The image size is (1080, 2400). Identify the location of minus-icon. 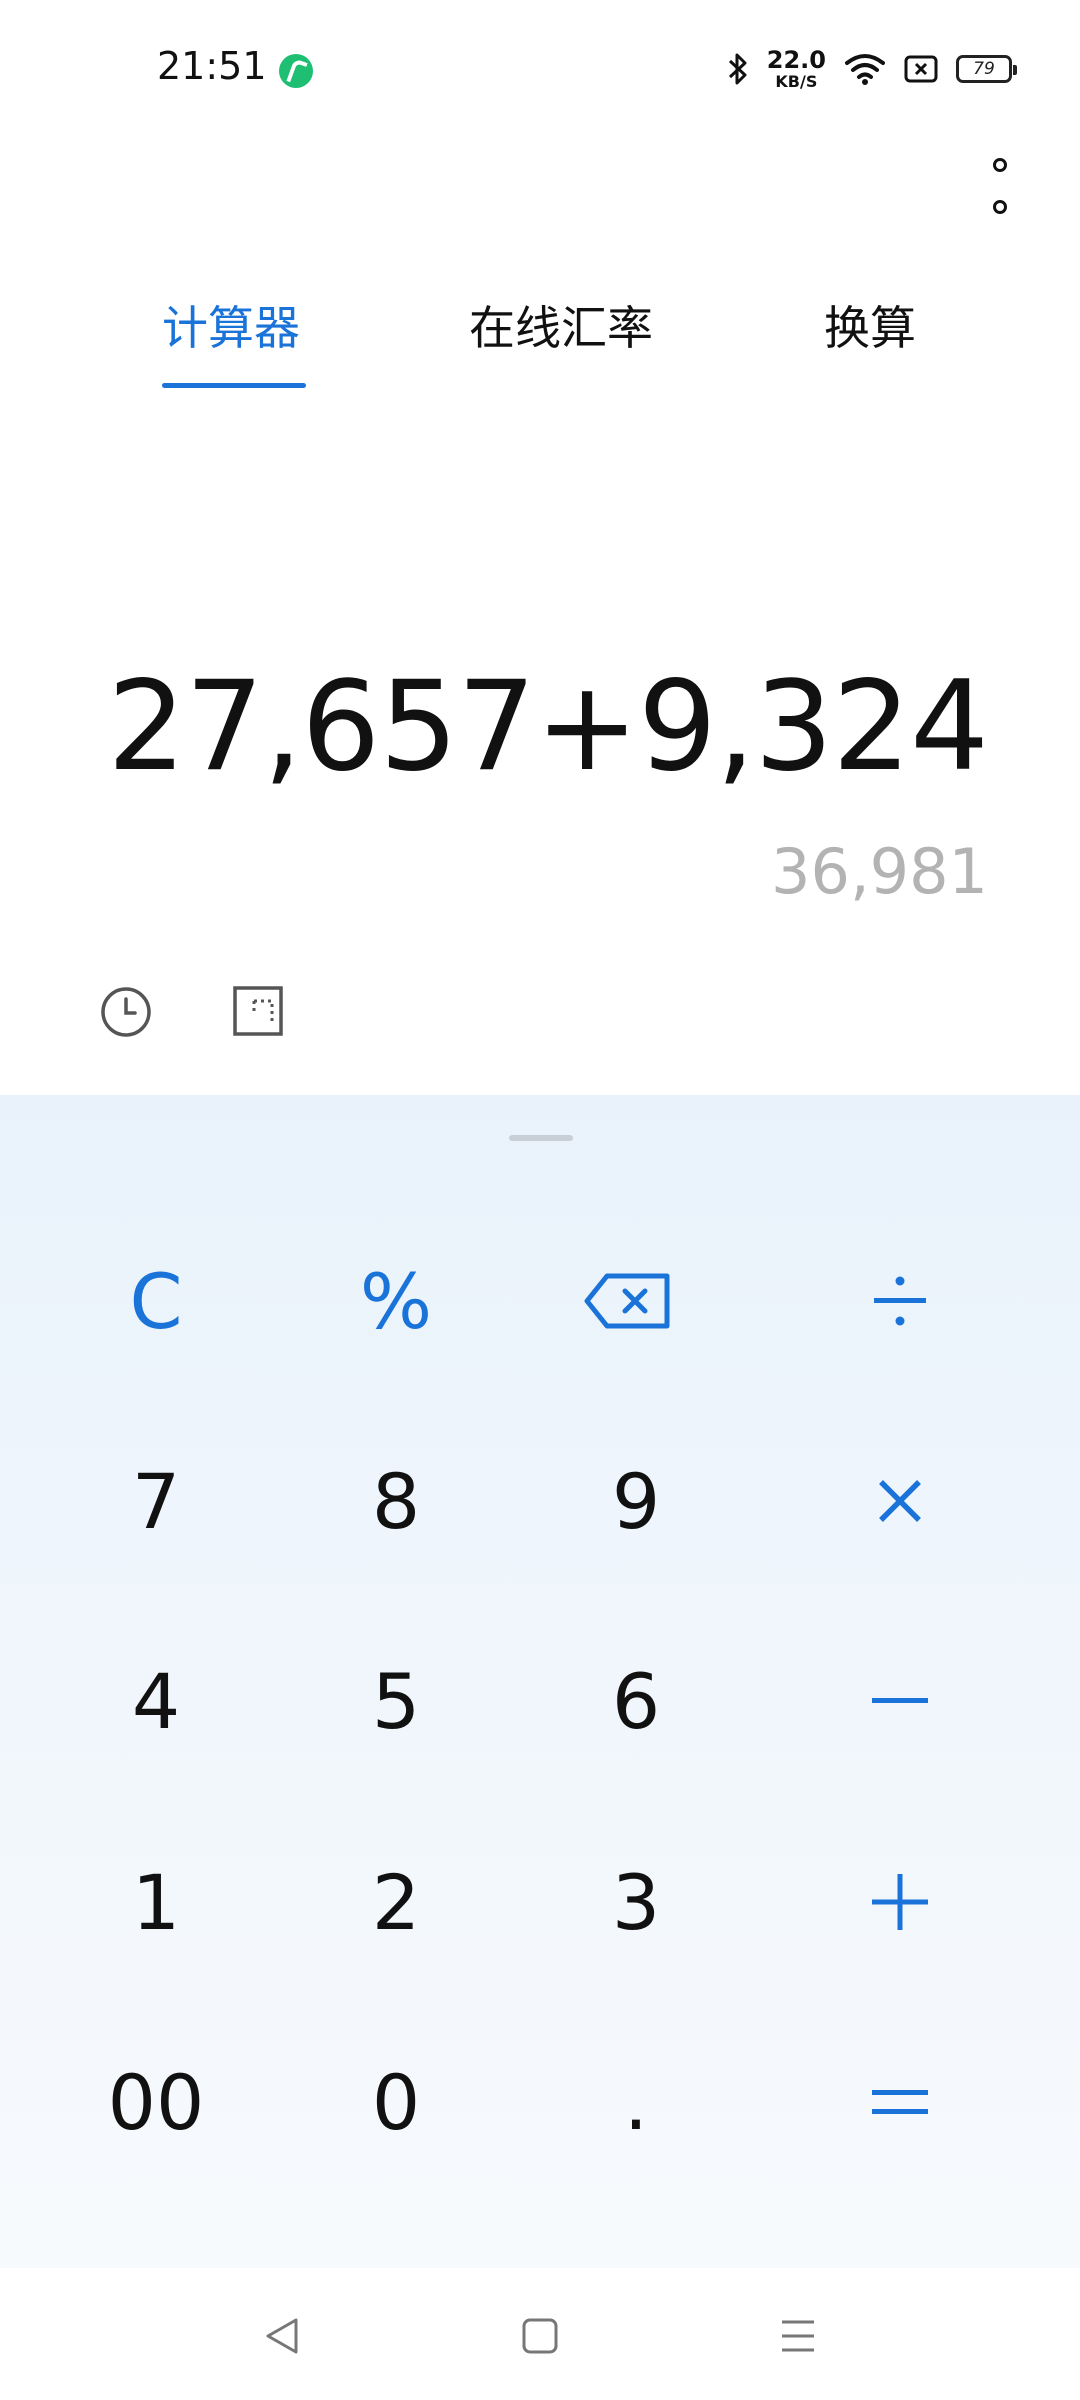
(900, 1700).